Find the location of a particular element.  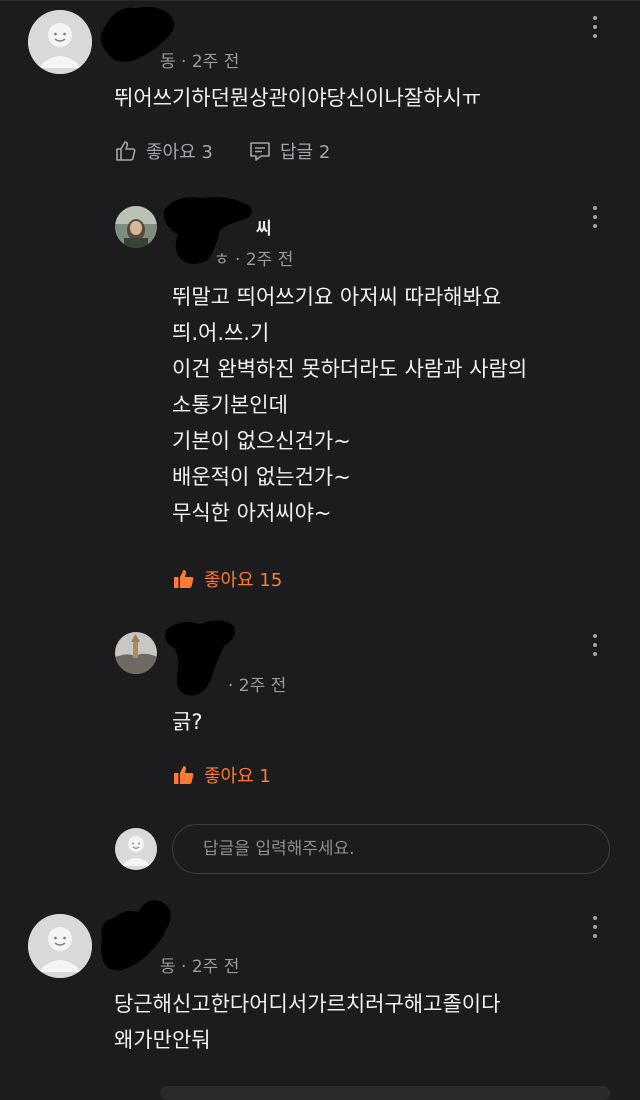

my-avatar is located at coordinates (136, 849).